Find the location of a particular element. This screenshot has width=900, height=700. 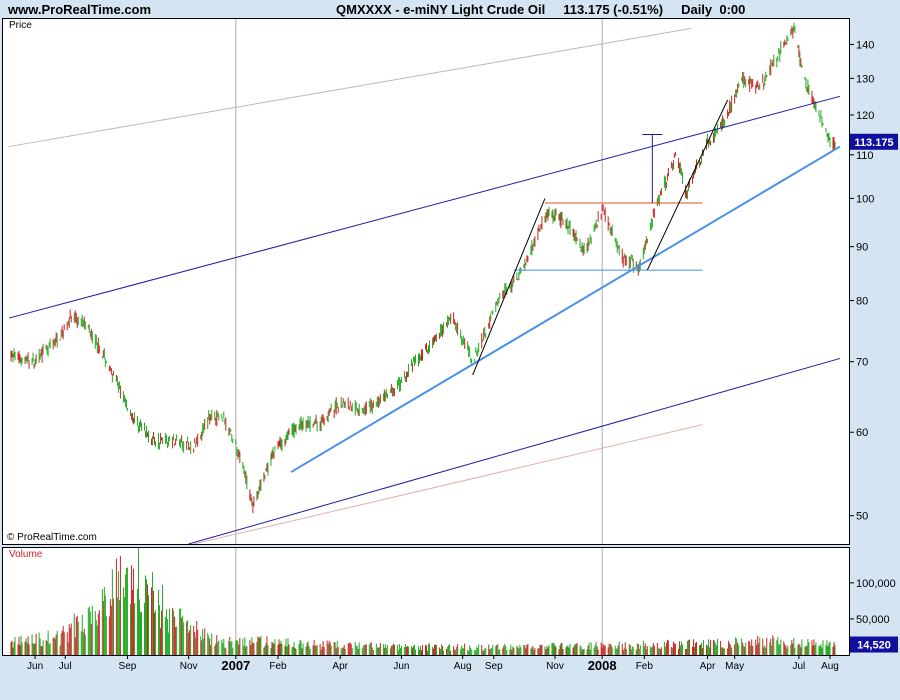

volume-chart is located at coordinates (423, 601).